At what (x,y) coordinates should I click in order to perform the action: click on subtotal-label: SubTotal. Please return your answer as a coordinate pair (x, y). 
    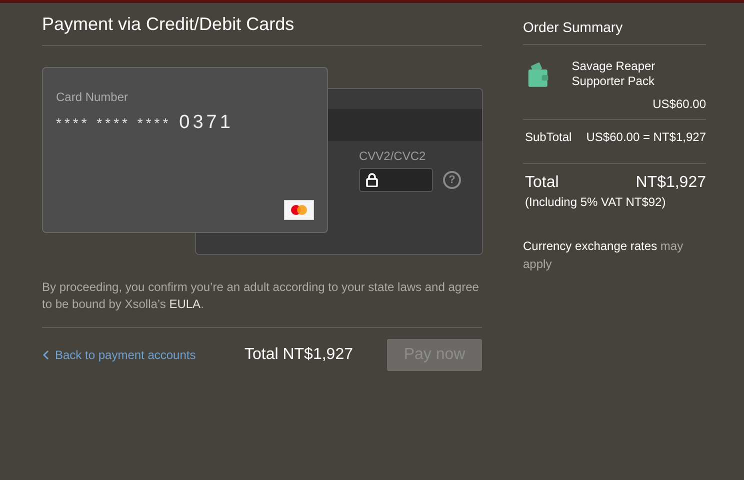
    Looking at the image, I should click on (548, 137).